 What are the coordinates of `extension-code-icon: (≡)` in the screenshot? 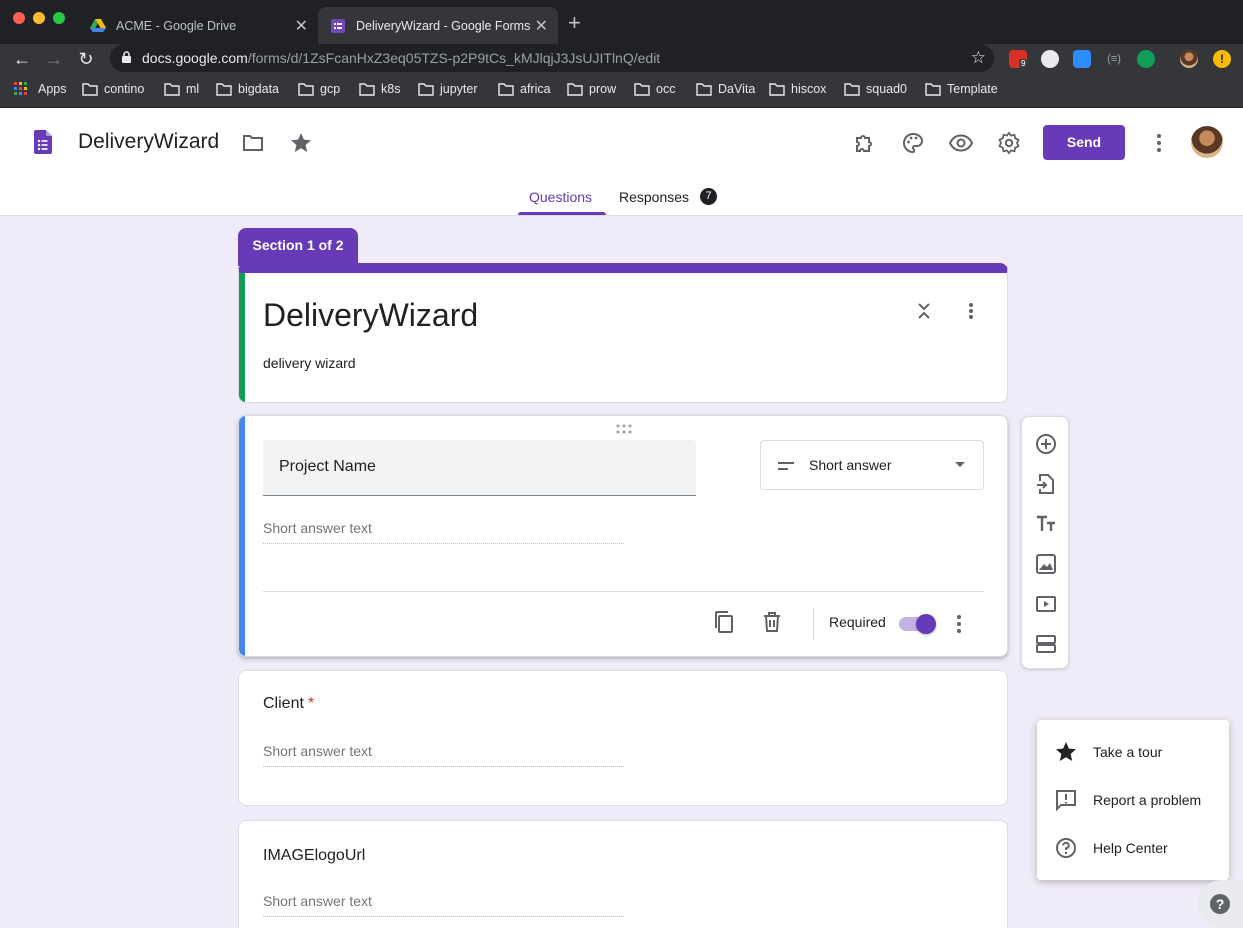 It's located at (1114, 59).